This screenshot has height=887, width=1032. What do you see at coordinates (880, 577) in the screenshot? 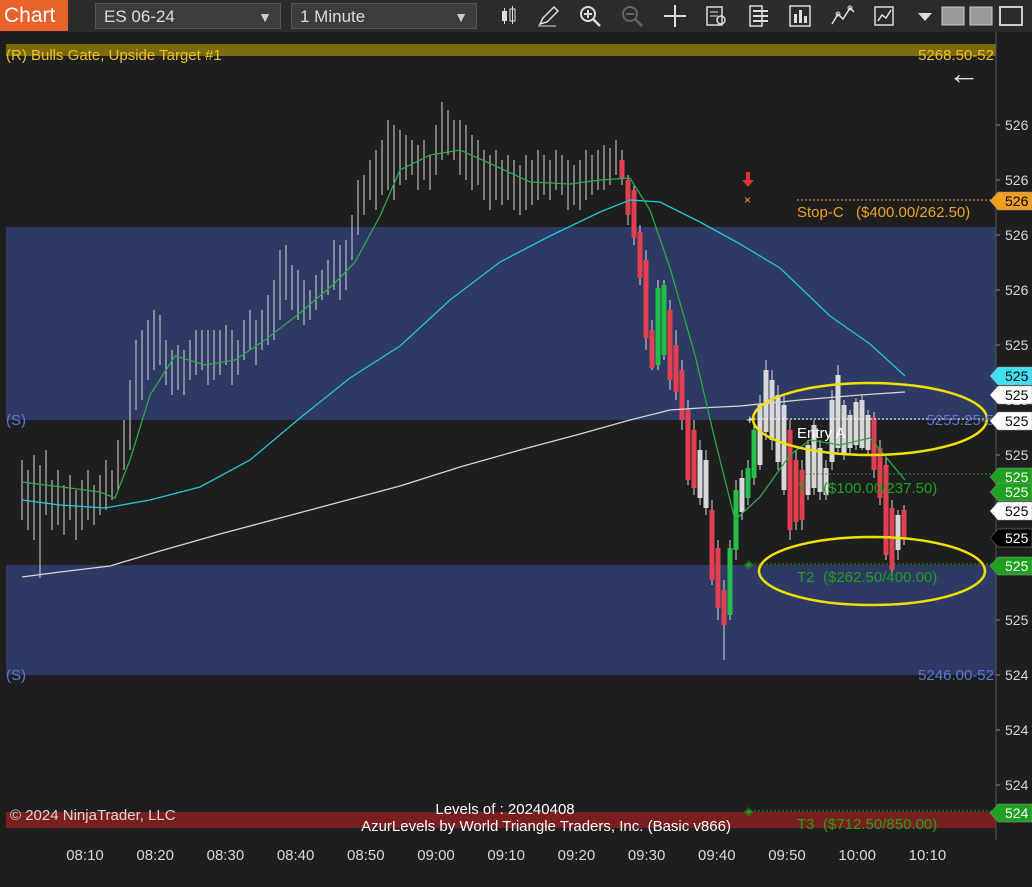
I see `target-2-value: ($262.50/400.00)` at bounding box center [880, 577].